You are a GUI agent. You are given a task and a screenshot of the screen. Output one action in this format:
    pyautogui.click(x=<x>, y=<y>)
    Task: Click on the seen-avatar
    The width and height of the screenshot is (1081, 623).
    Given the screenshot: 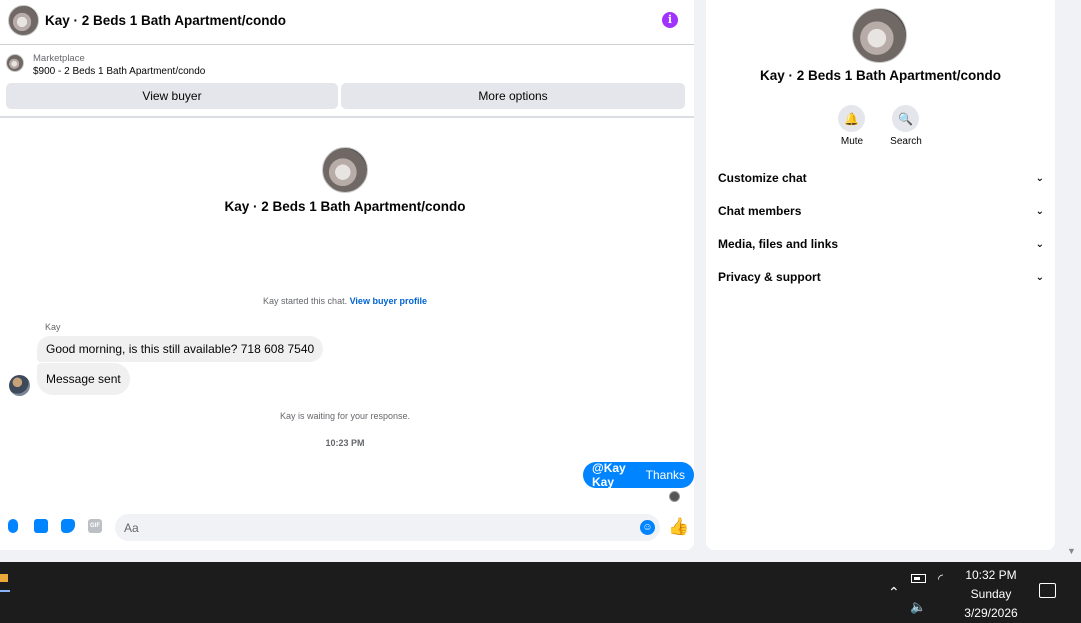 What is the action you would take?
    pyautogui.click(x=674, y=496)
    